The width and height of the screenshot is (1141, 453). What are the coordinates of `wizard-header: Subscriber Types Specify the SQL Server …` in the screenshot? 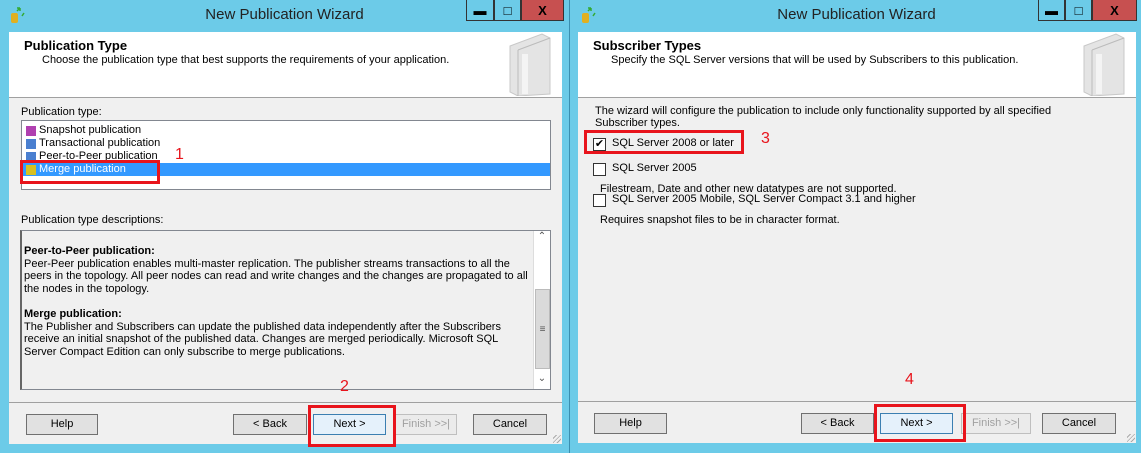 It's located at (857, 65).